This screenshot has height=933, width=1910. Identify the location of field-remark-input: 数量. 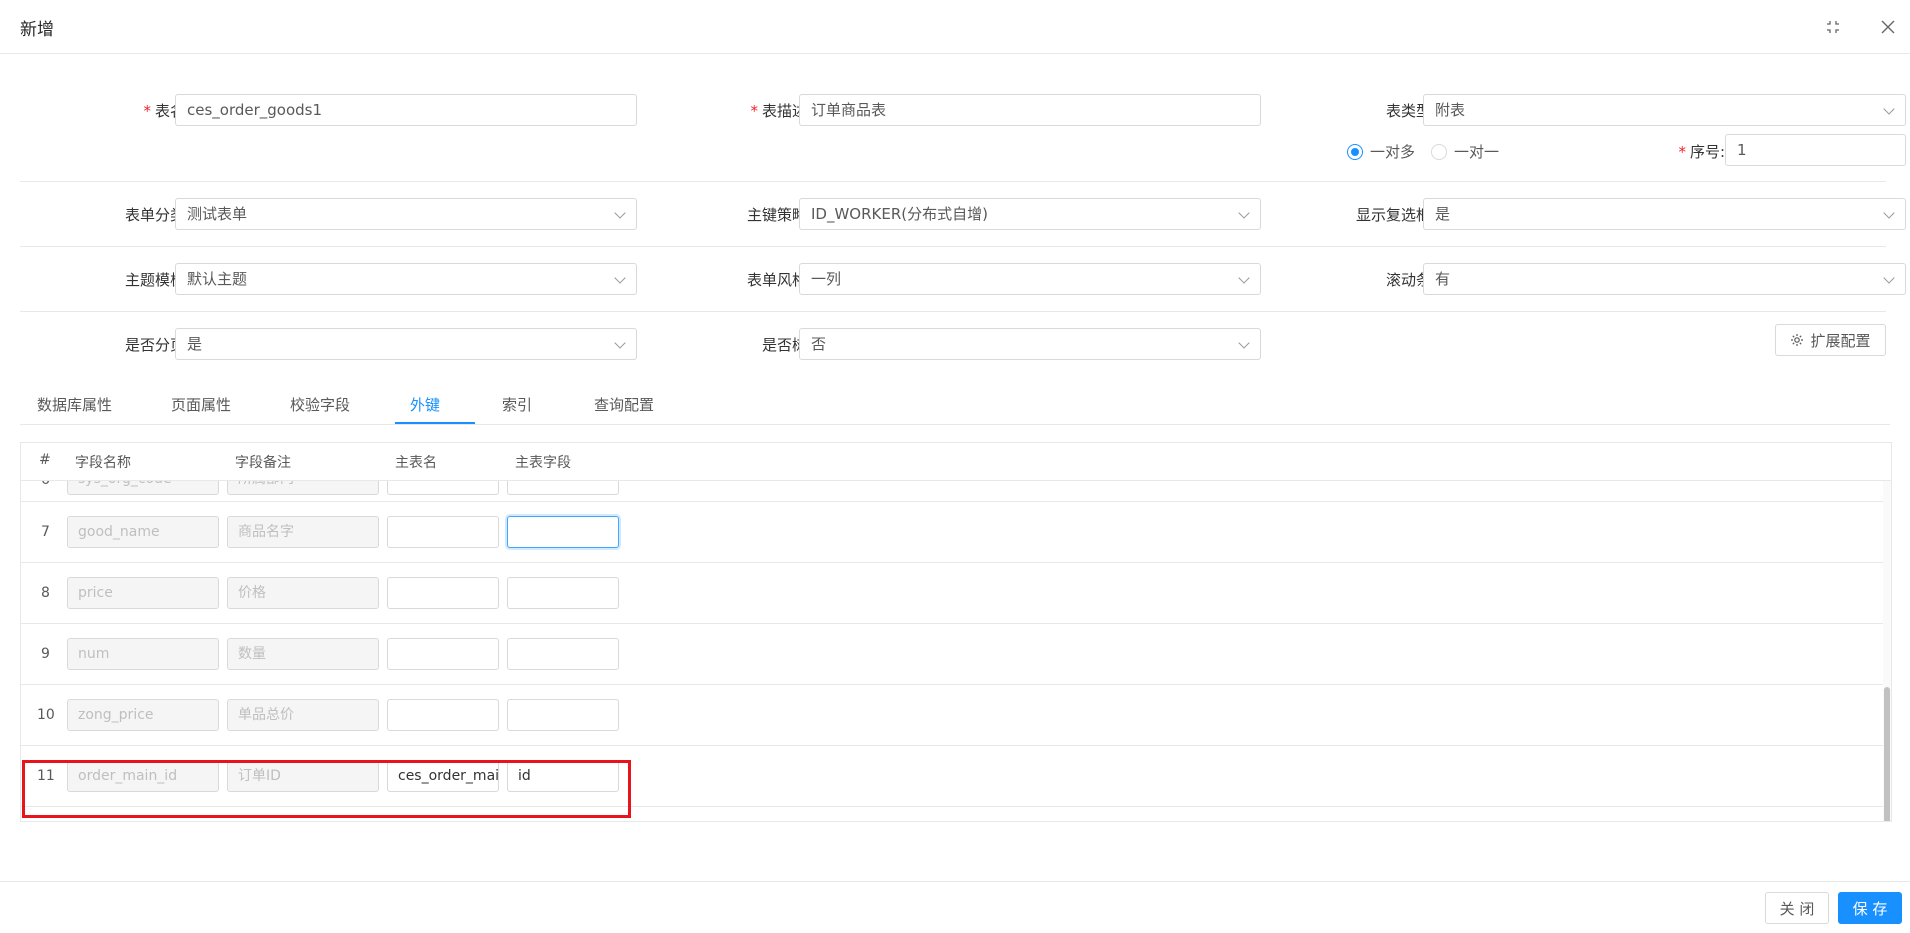
(303, 654).